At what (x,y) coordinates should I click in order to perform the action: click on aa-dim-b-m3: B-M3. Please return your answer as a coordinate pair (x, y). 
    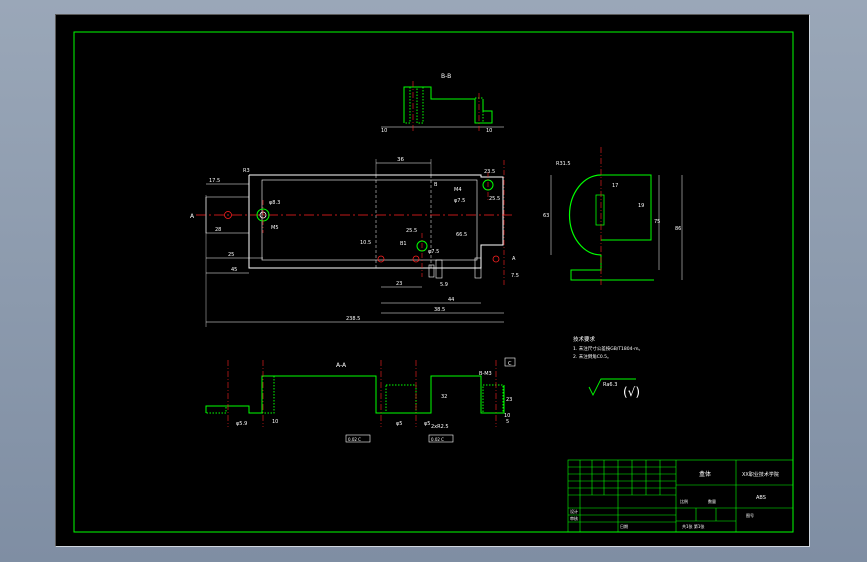
    Looking at the image, I should click on (485, 374).